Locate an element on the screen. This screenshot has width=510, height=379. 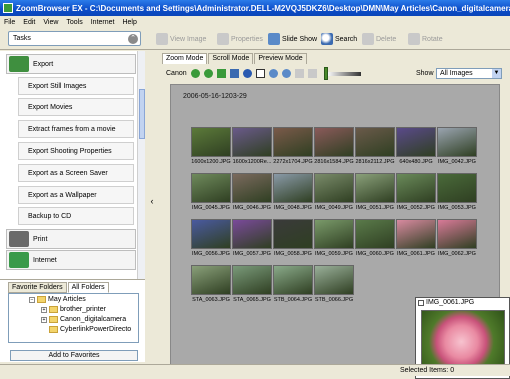
menu-internet: Internet is located at coordinates (103, 22).